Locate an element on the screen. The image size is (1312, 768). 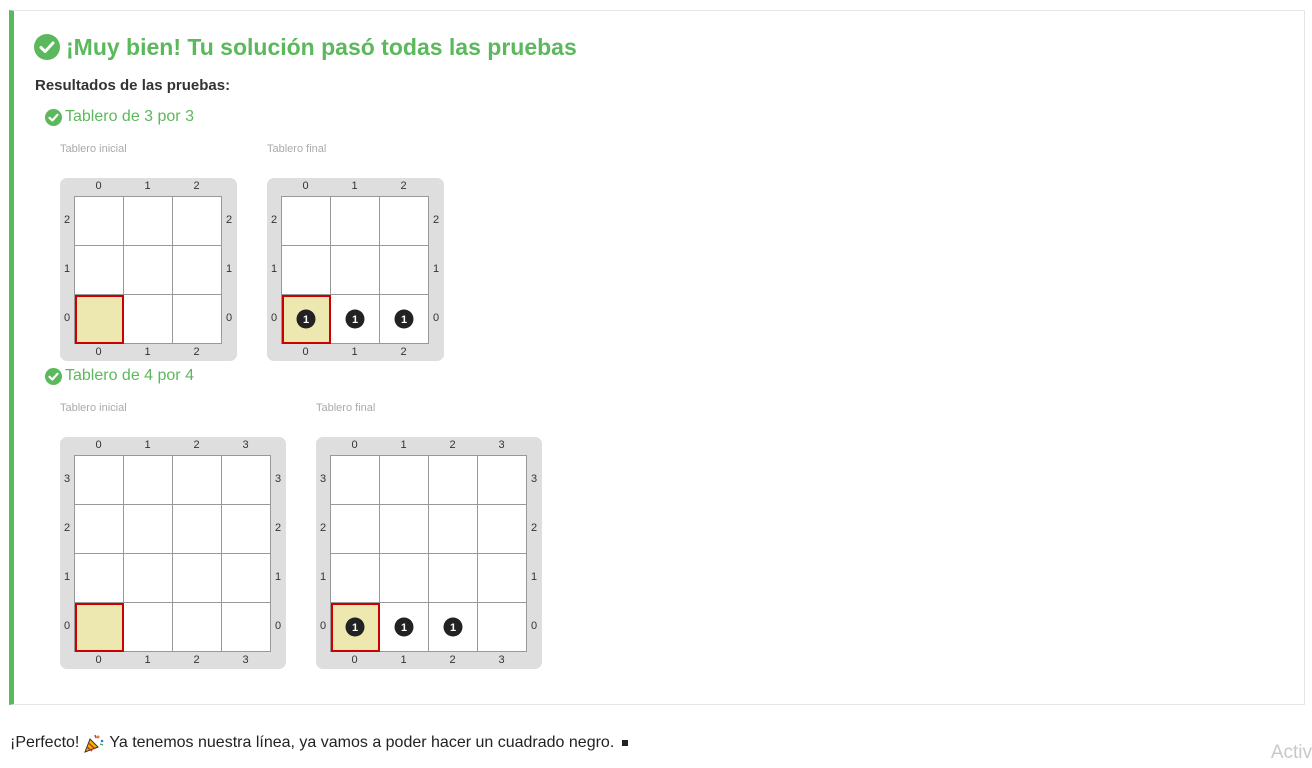
test-title-4x4: Tablero de 4 por 4 is located at coordinates (119, 376).